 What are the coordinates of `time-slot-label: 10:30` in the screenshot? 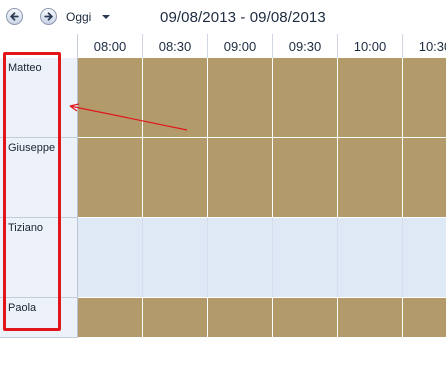 It's located at (424, 46).